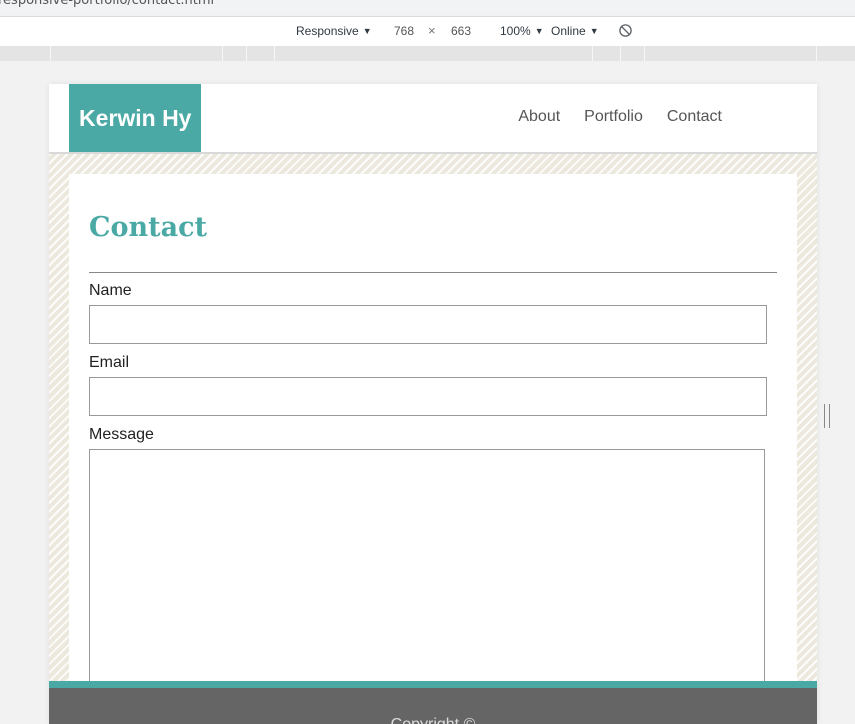 This screenshot has height=724, width=855. Describe the element at coordinates (148, 227) in the screenshot. I see `page-title: Contact` at that location.